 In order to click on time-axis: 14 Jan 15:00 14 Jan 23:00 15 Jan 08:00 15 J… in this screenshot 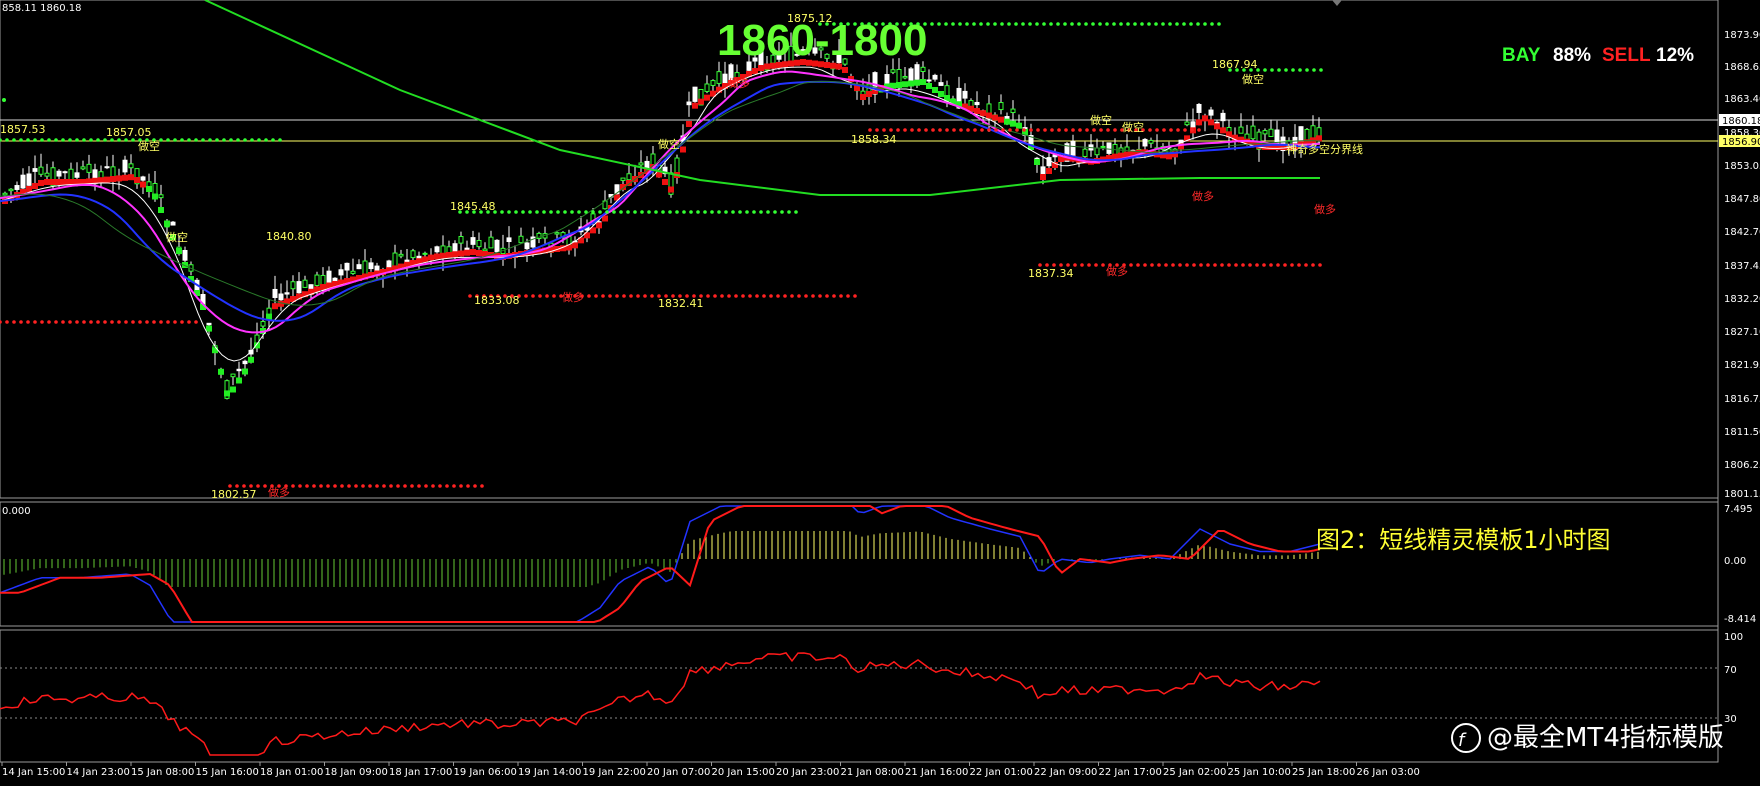, I will do `click(710, 770)`.